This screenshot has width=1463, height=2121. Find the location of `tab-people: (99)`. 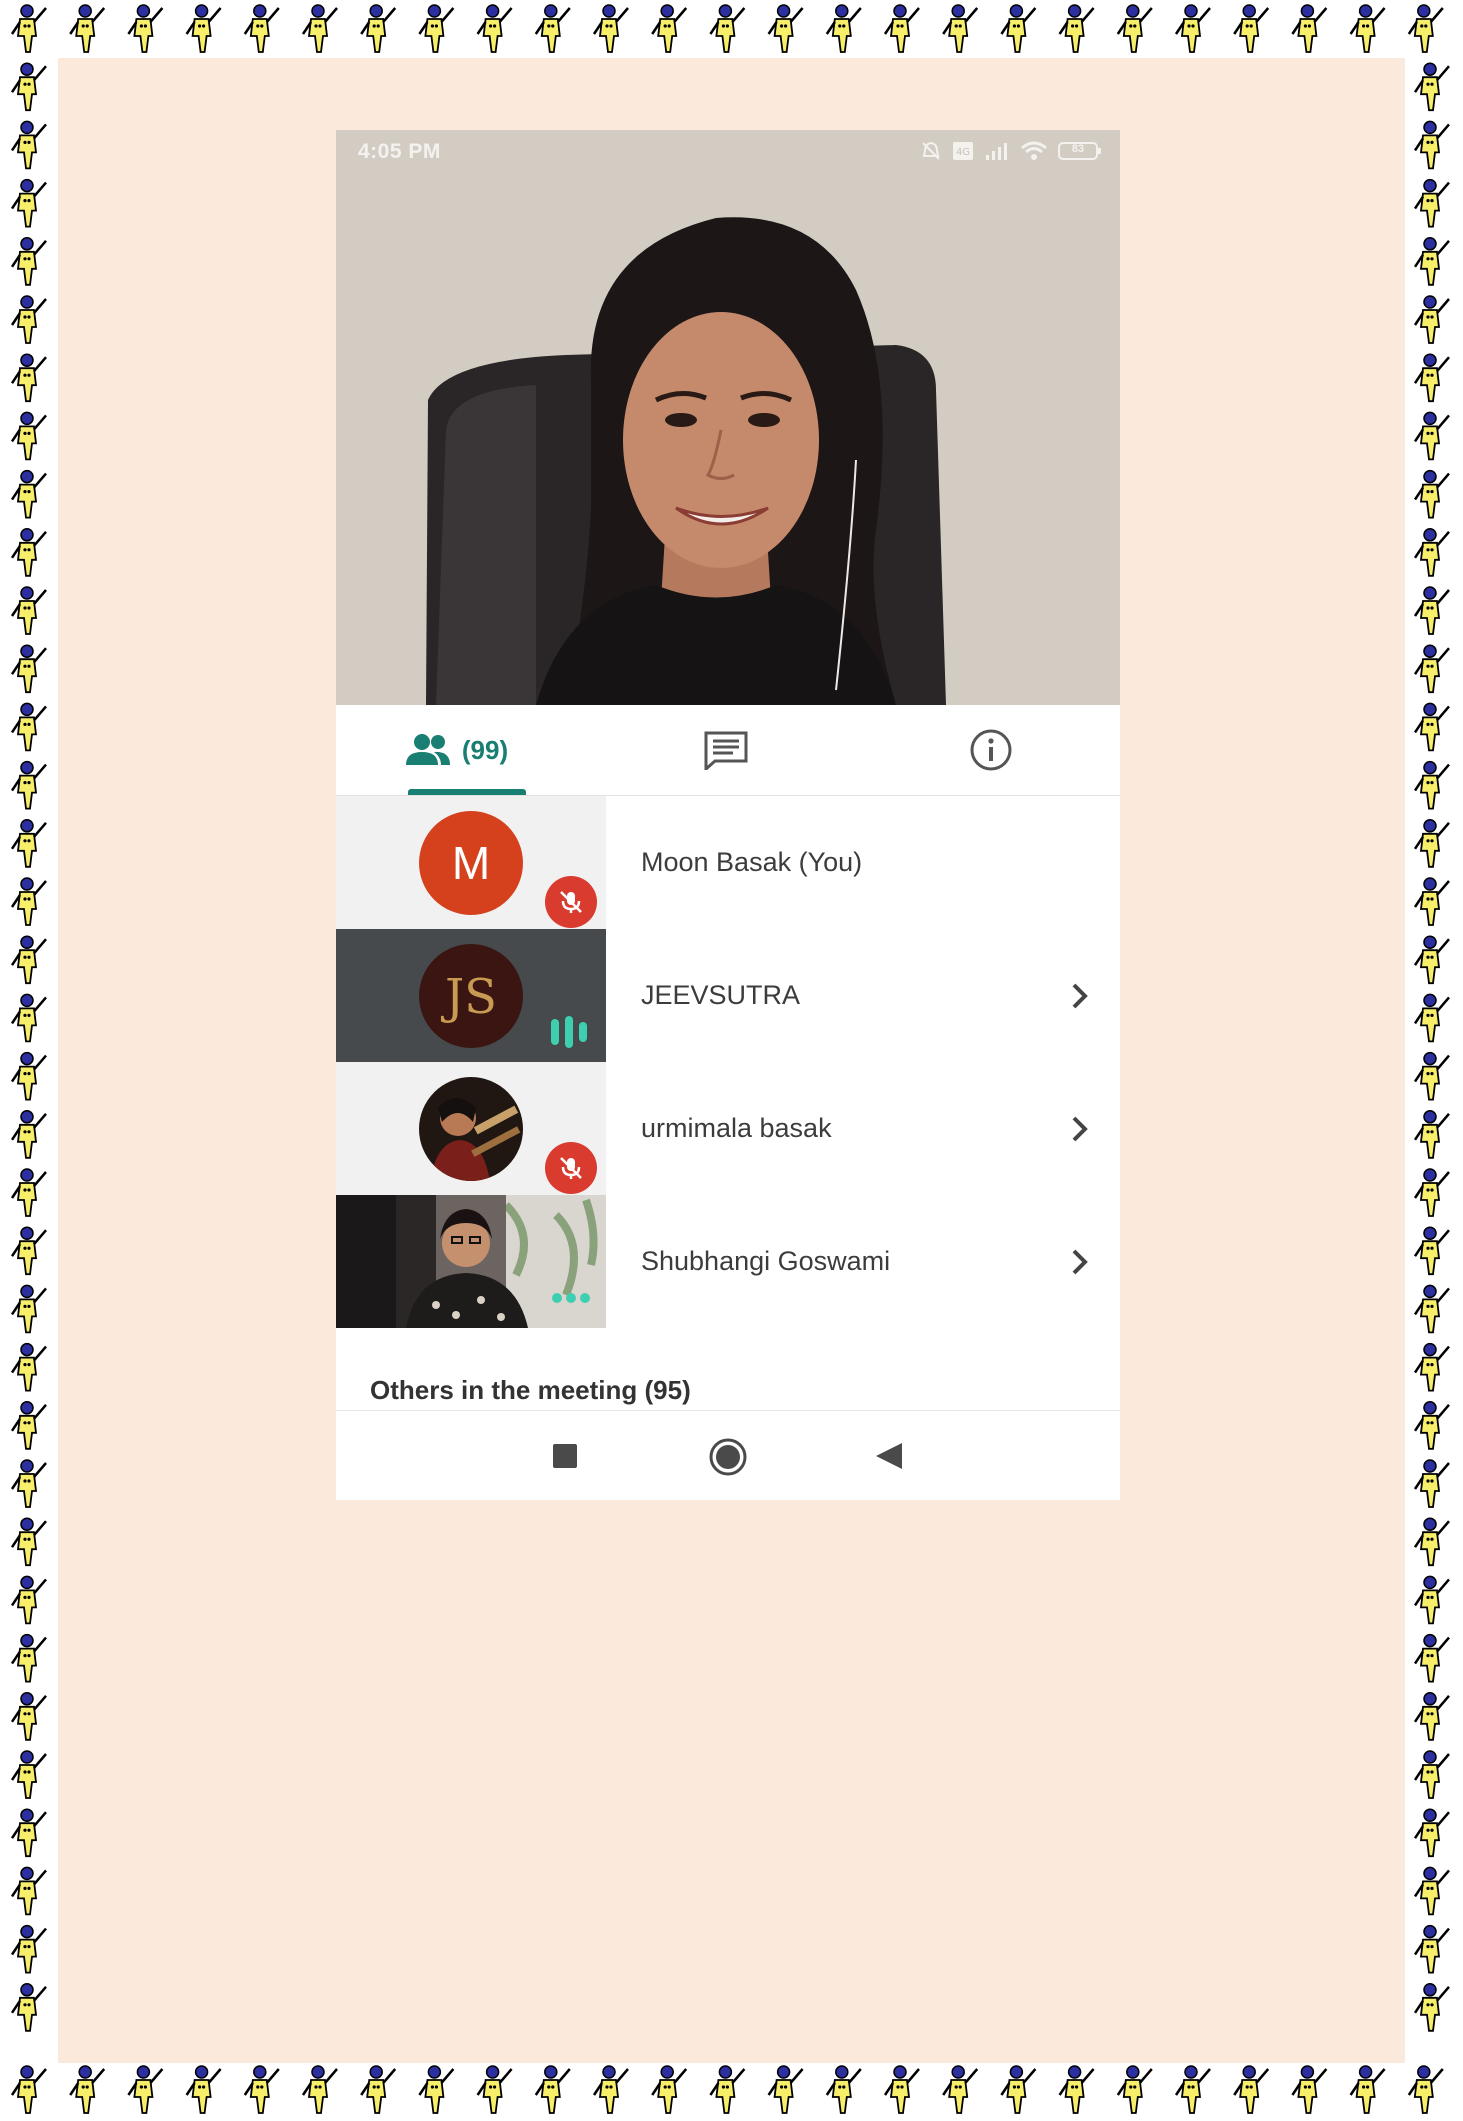

tab-people: (99) is located at coordinates (456, 750).